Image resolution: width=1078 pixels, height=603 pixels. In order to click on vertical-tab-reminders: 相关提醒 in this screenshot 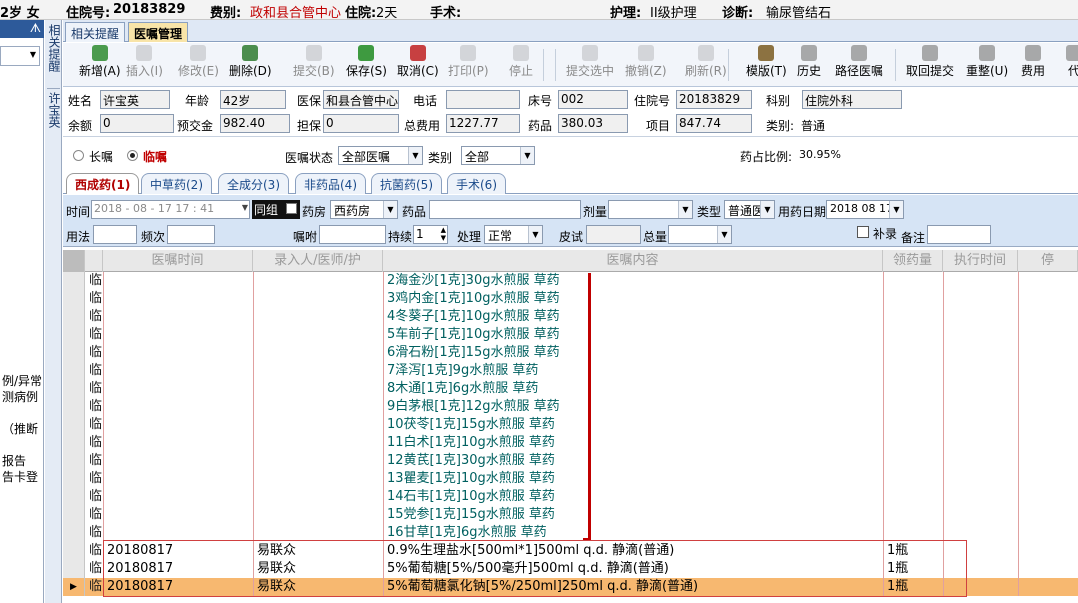, I will do `click(54, 54)`.